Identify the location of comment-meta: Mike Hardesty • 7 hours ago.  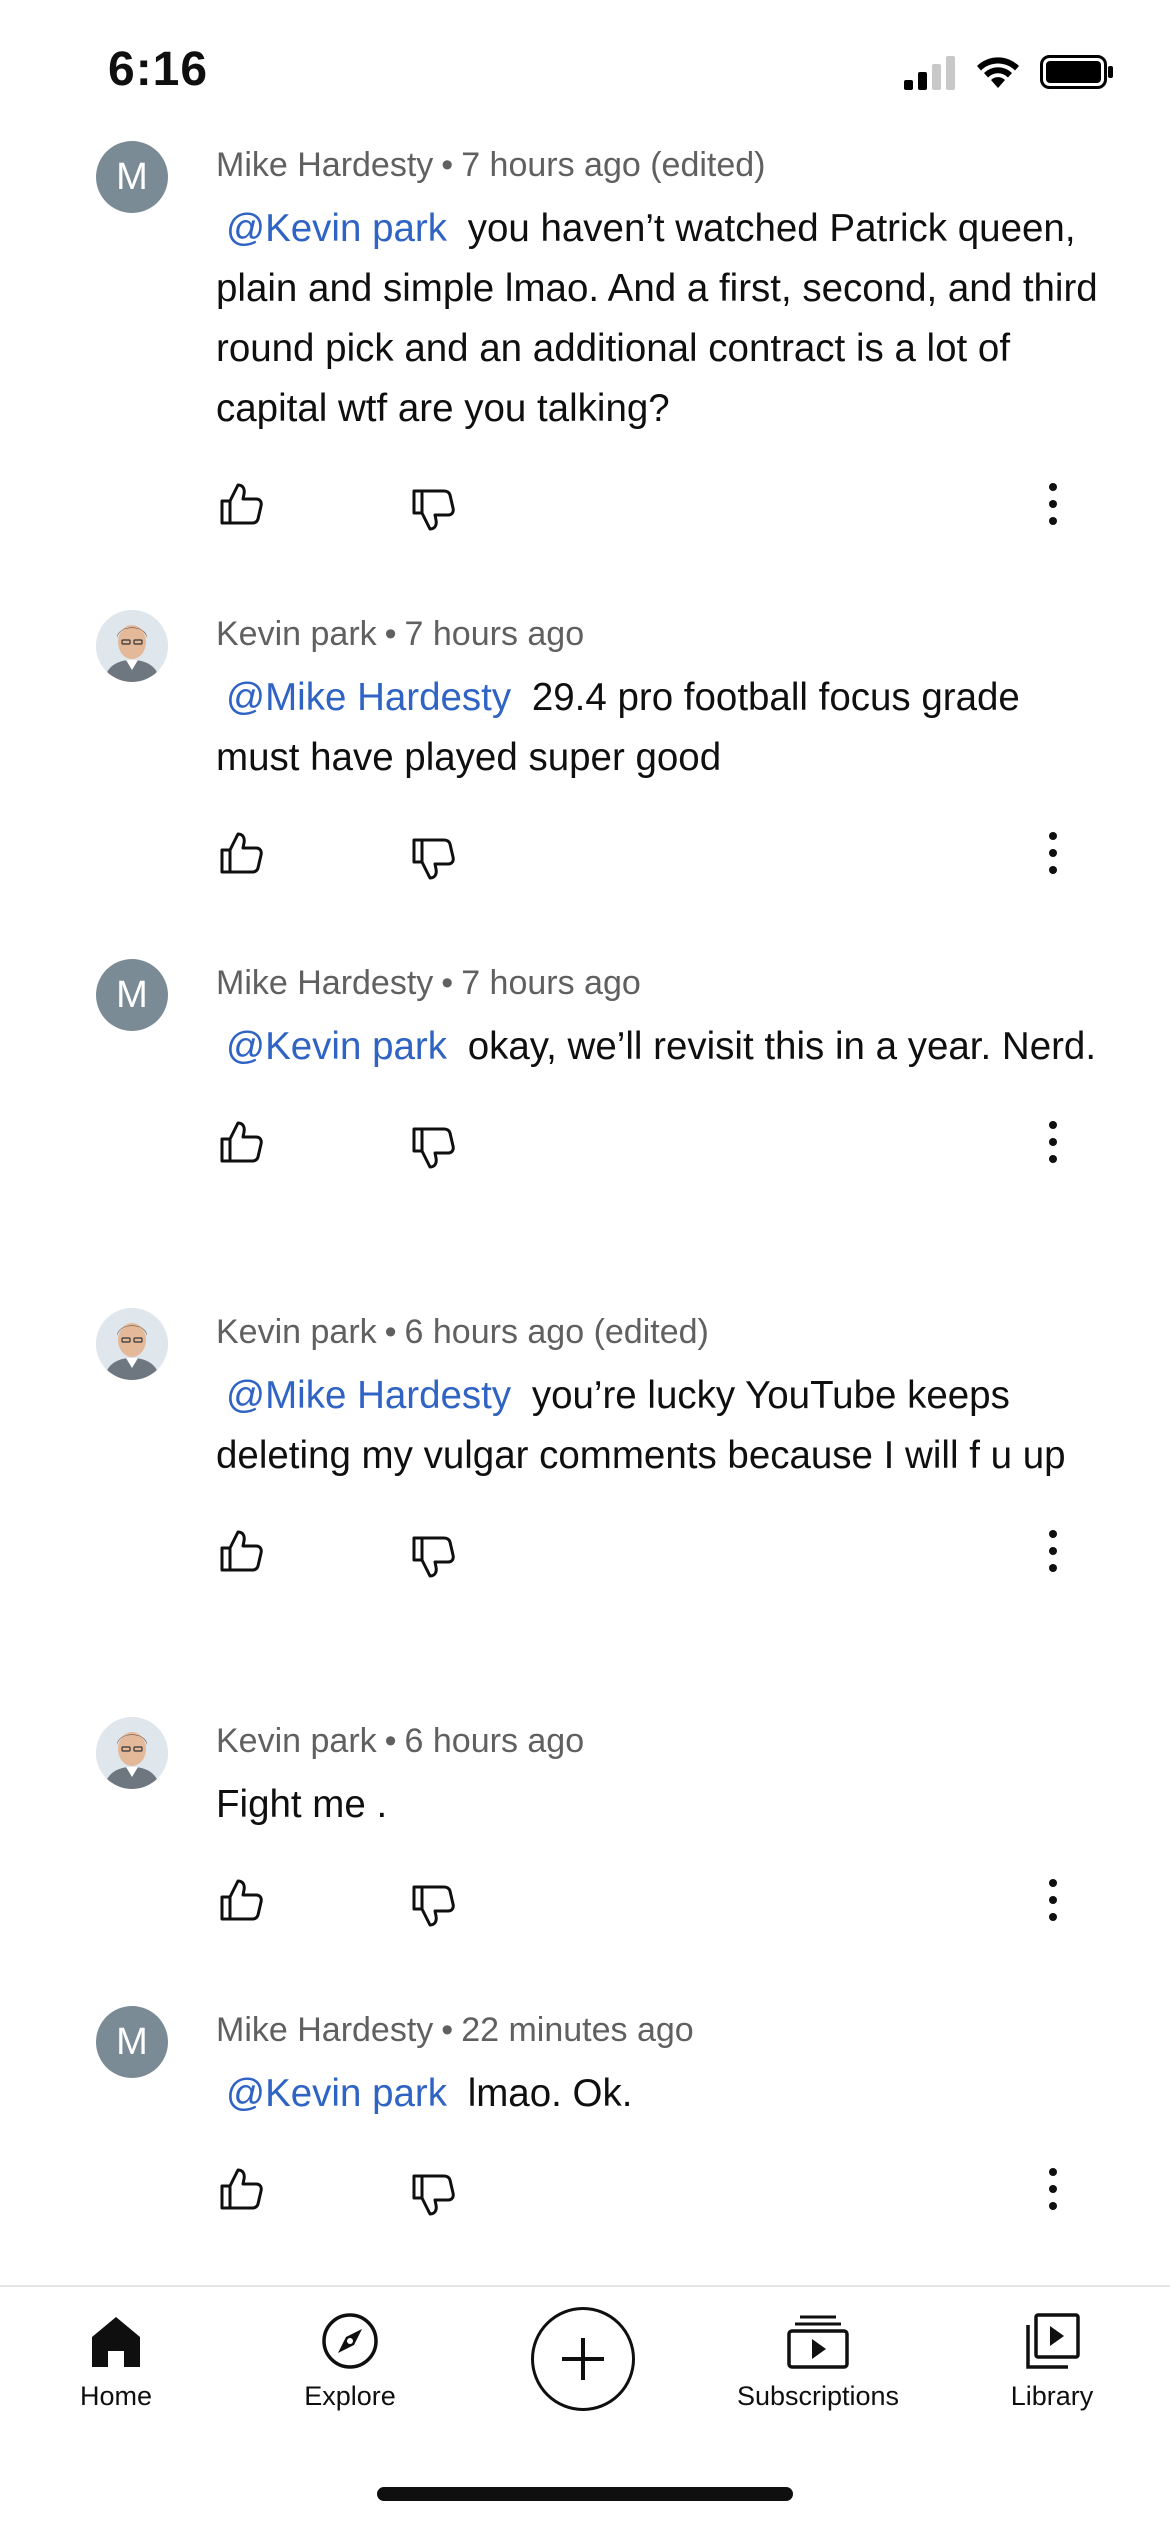
(663, 983).